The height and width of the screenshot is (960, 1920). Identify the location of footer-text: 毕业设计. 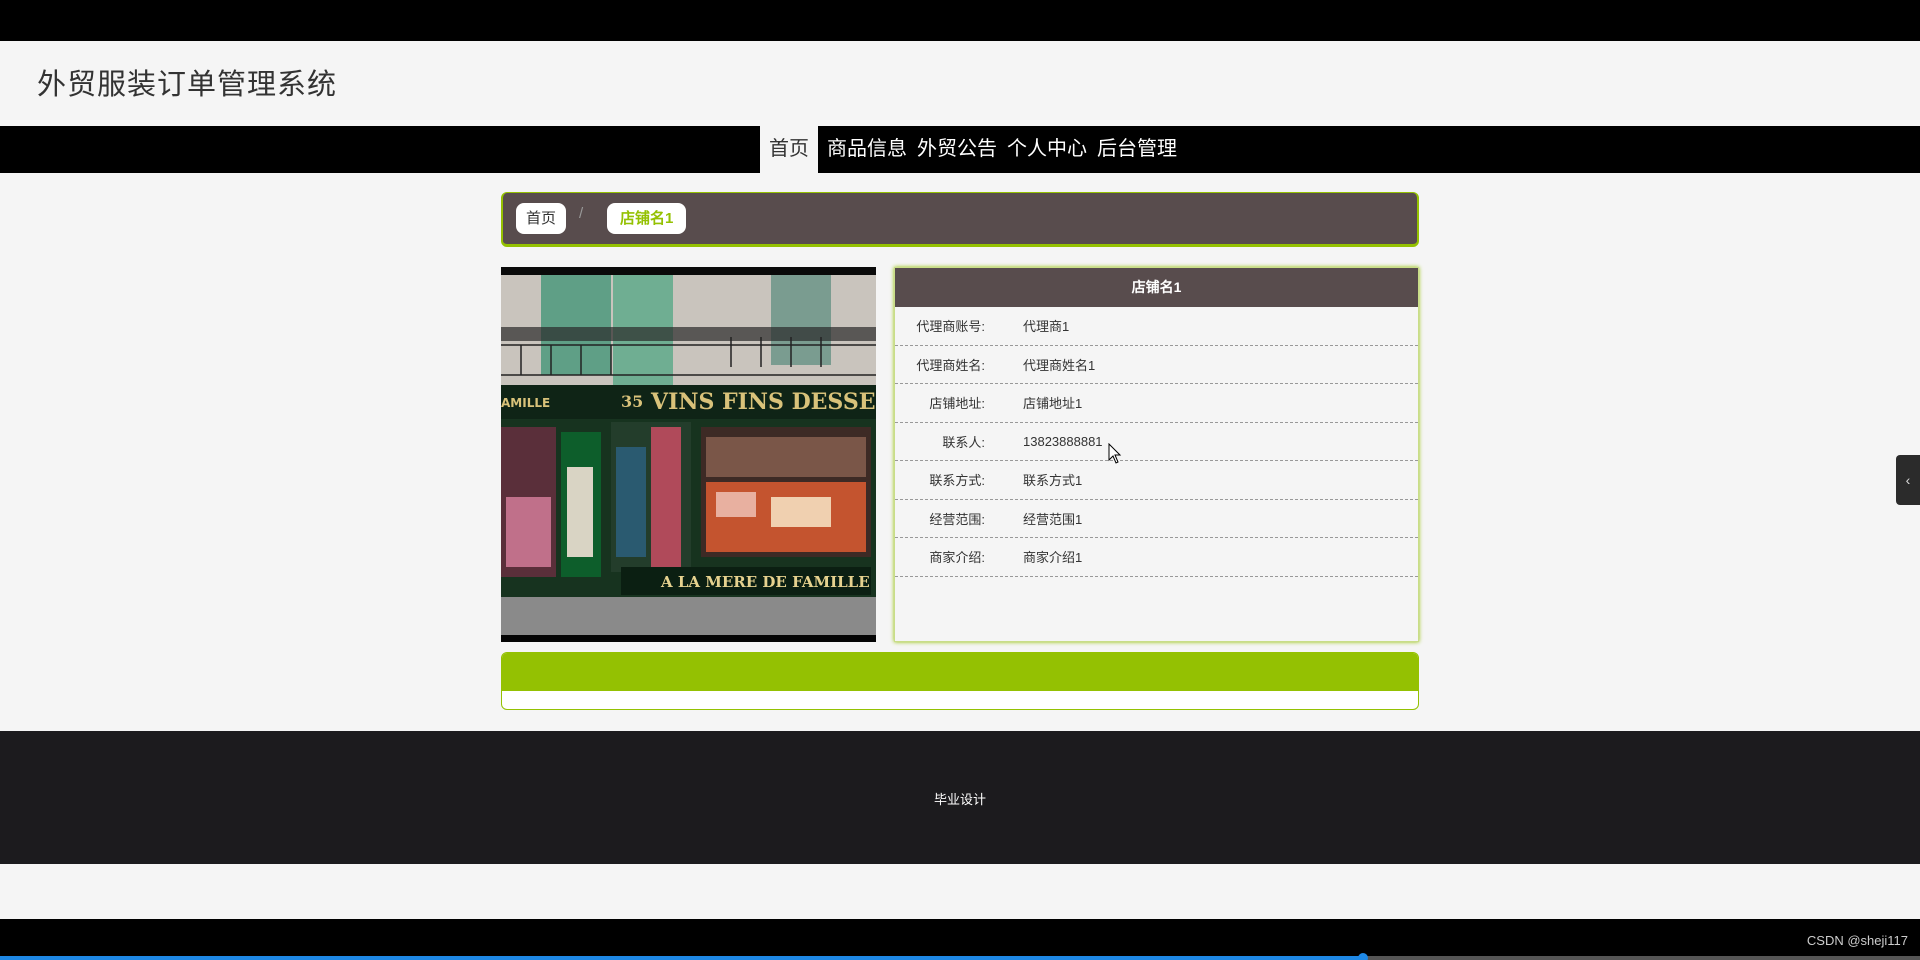
(959, 799).